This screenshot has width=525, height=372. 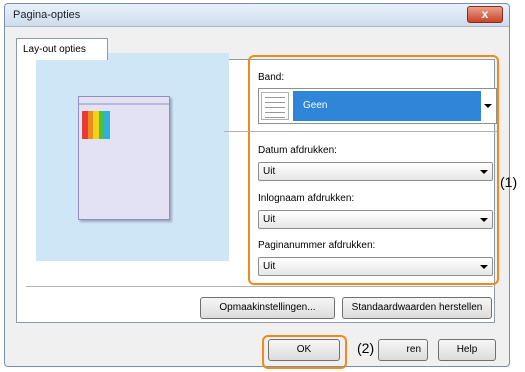 What do you see at coordinates (403, 350) in the screenshot?
I see `cancel-button: ren` at bounding box center [403, 350].